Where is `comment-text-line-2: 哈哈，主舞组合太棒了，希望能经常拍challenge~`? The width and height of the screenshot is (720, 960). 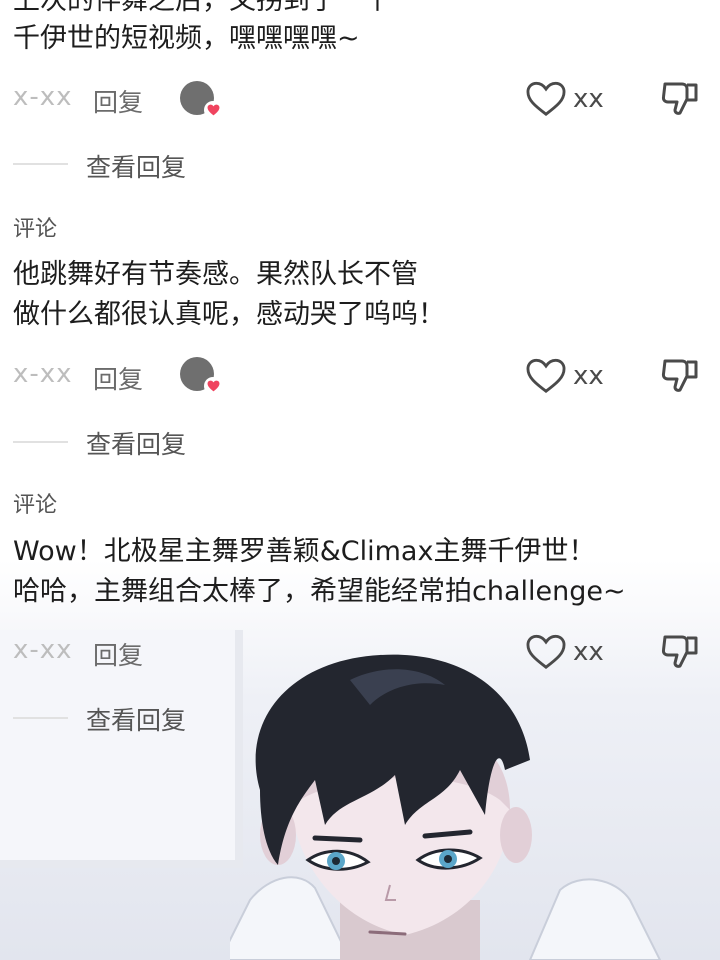 comment-text-line-2: 哈哈，主舞组合太棒了，希望能经常拍challenge~ is located at coordinates (319, 591).